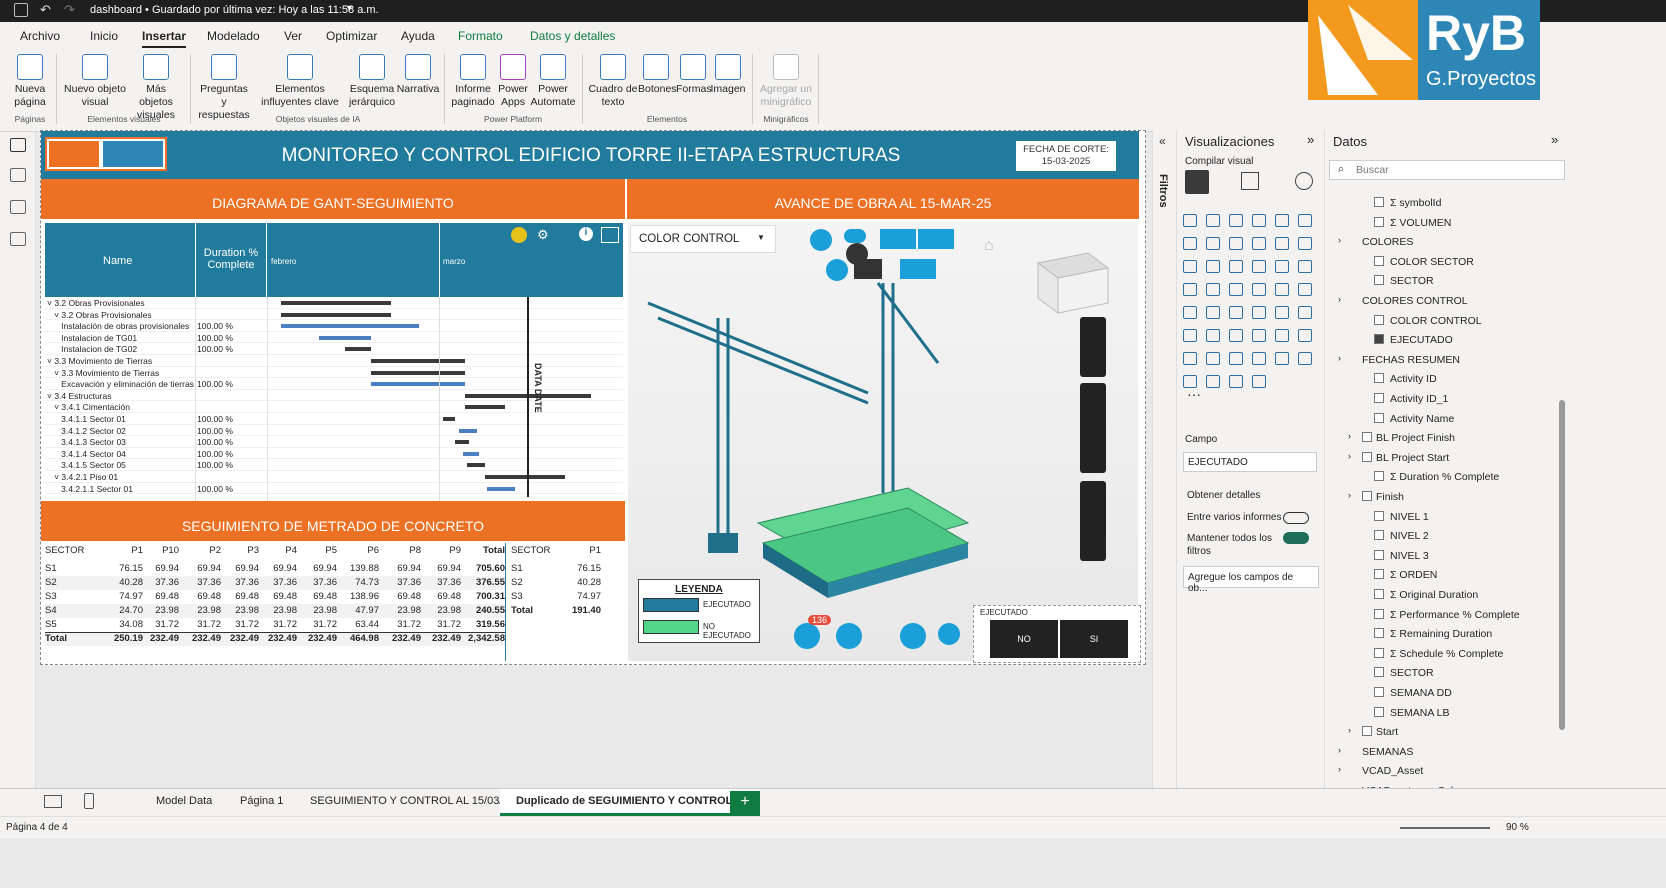 This screenshot has height=888, width=1666. I want to click on new-page-button: Nueva página, so click(30, 81).